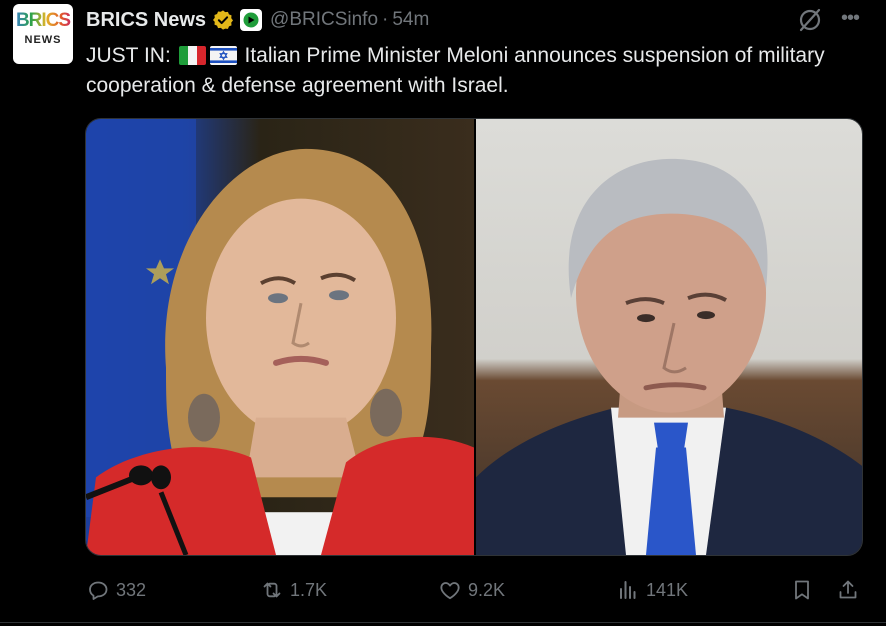 This screenshot has width=886, height=626. What do you see at coordinates (850, 20) in the screenshot?
I see `more-options-icon: •••` at bounding box center [850, 20].